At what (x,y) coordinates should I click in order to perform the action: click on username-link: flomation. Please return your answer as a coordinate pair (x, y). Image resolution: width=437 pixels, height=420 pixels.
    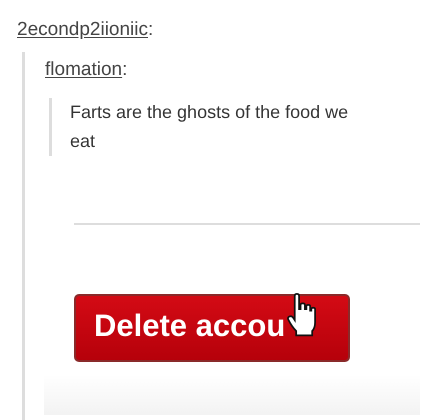
    Looking at the image, I should click on (83, 70).